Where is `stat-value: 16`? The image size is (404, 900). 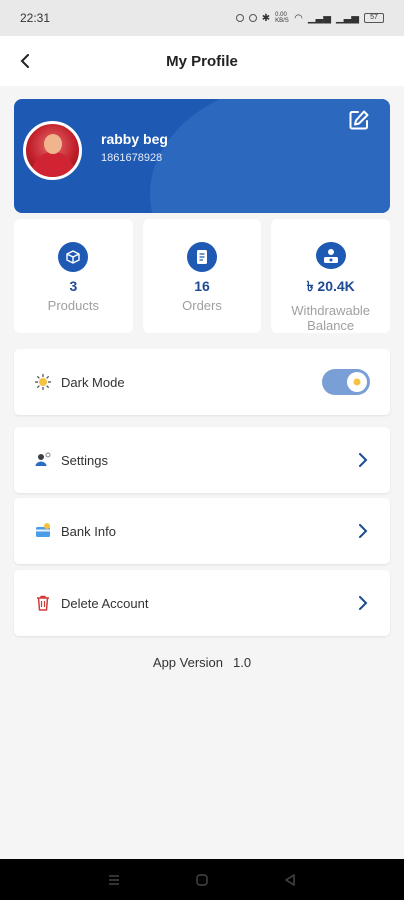 stat-value: 16 is located at coordinates (202, 286).